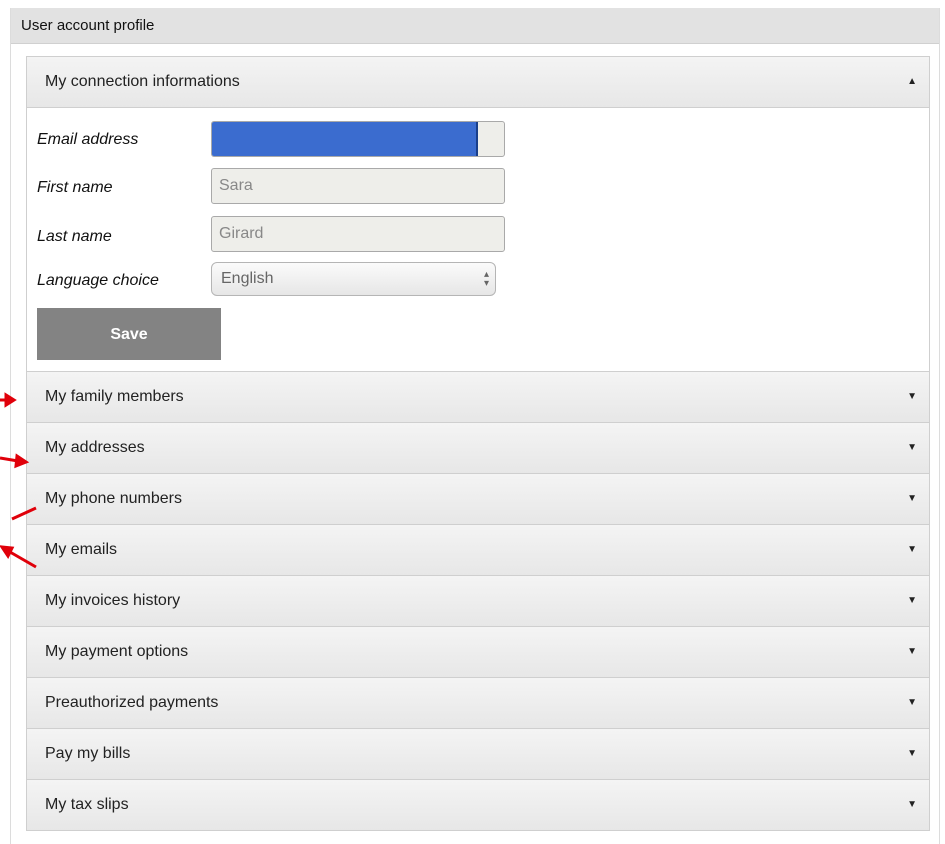 The height and width of the screenshot is (844, 945). What do you see at coordinates (88, 753) in the screenshot?
I see `section-label: Pay my bills` at bounding box center [88, 753].